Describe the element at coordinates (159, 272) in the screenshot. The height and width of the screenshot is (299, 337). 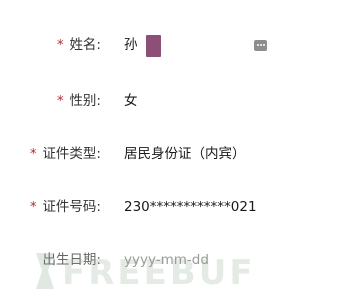
I see `watermark-text: FREEBUF` at that location.